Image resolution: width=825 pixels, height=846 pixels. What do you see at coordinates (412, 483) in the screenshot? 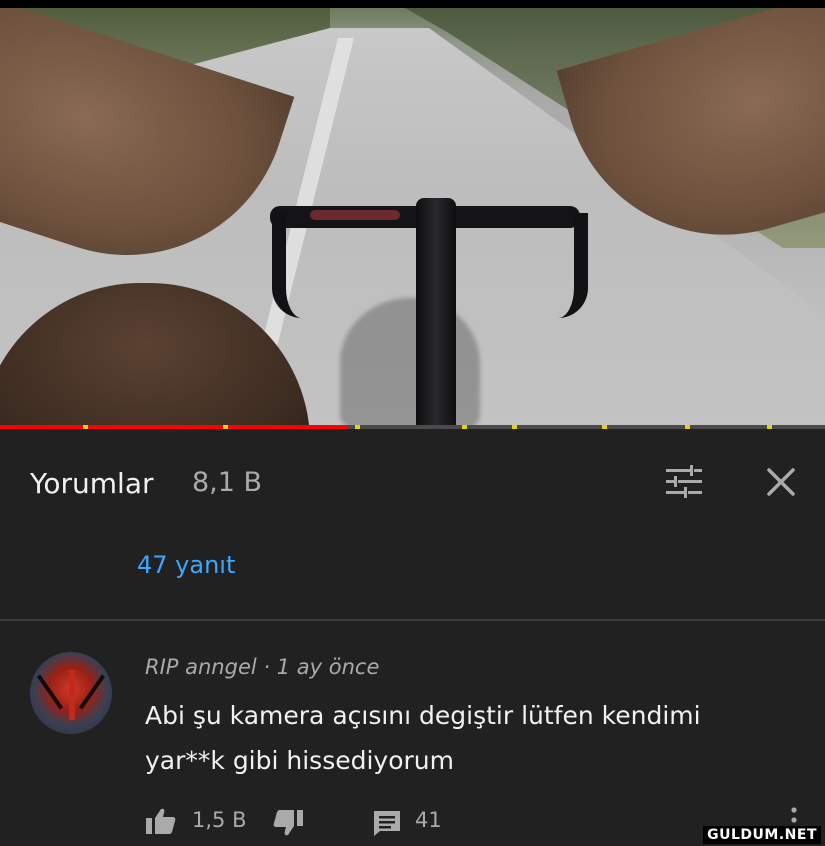
I see `comments-header: Yorumlar 8,1 B` at bounding box center [412, 483].